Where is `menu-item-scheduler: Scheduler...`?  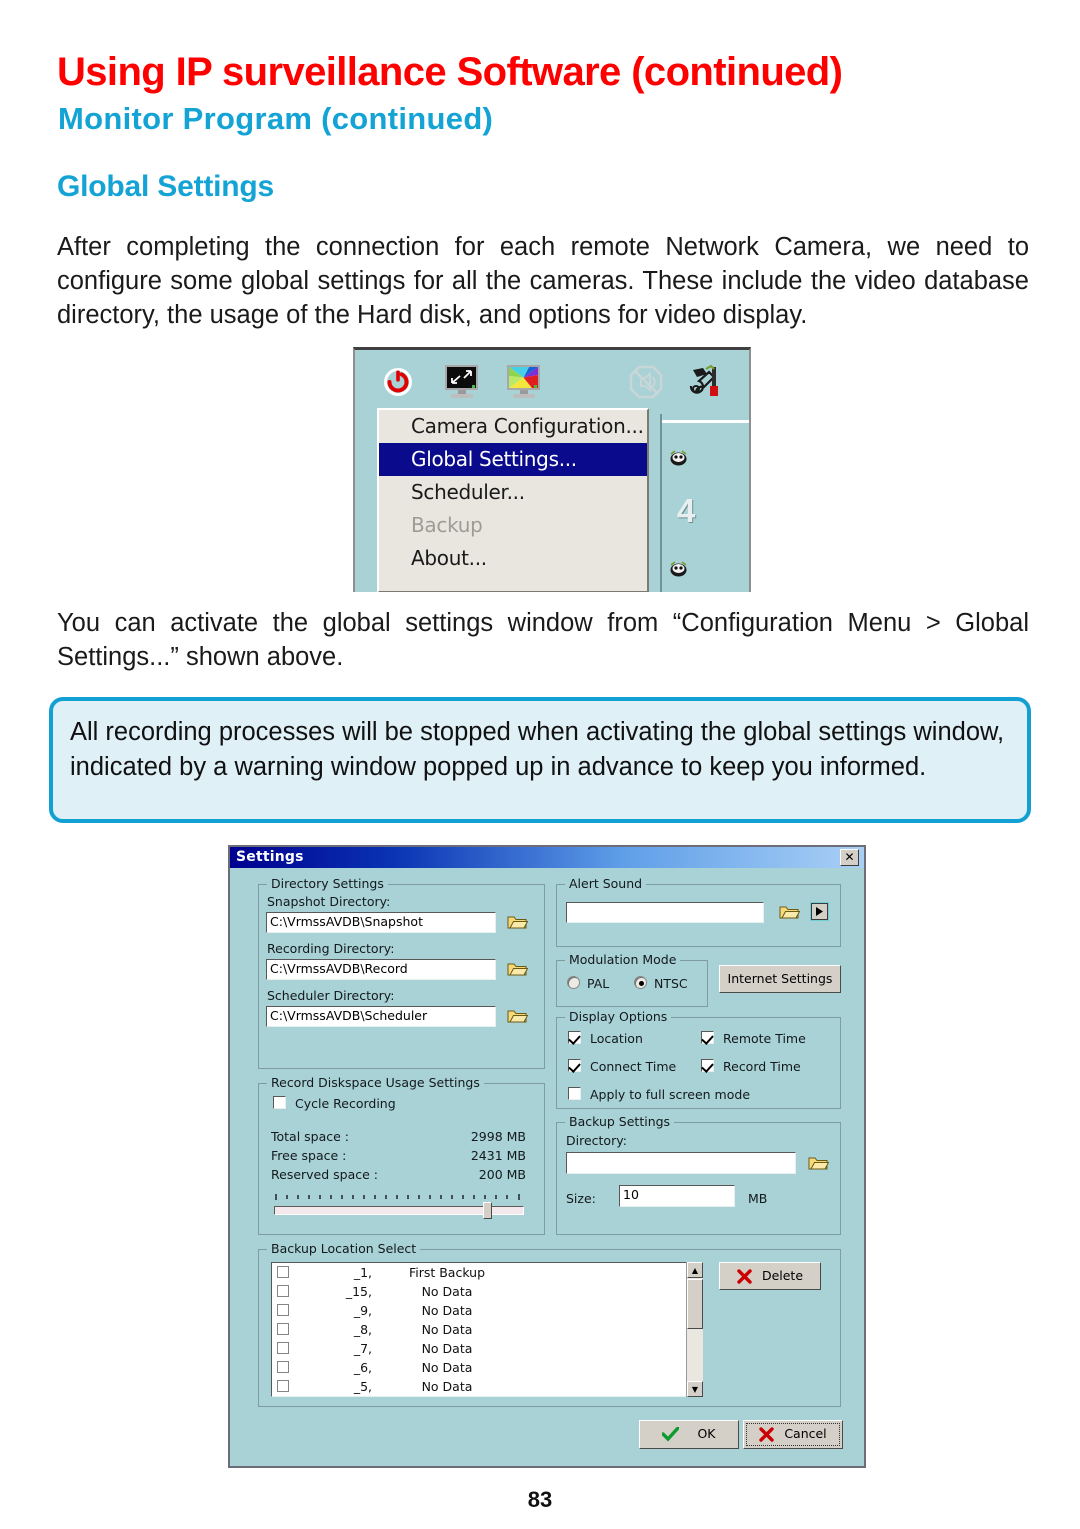
menu-item-scheduler: Scheduler... is located at coordinates (513, 492).